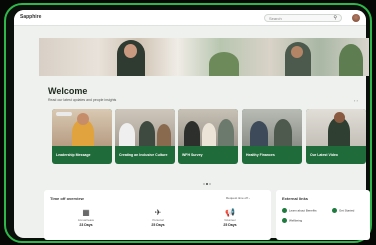  What do you see at coordinates (68, 91) in the screenshot?
I see `page-title: Welcome` at bounding box center [68, 91].